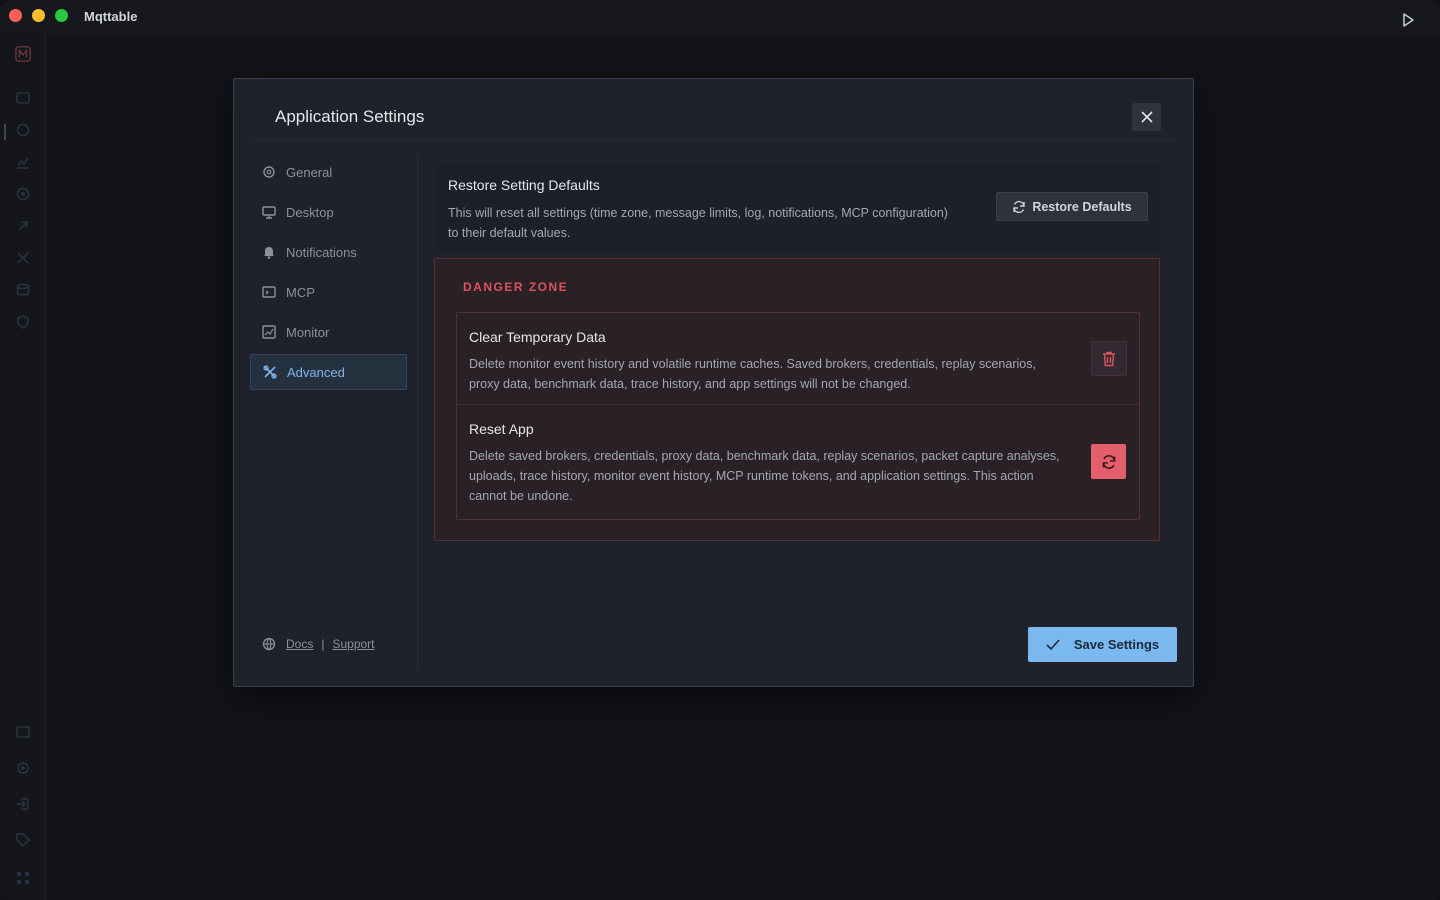 The image size is (1440, 900). What do you see at coordinates (516, 287) in the screenshot?
I see `danger-zone-label: DANGER ZONE` at bounding box center [516, 287].